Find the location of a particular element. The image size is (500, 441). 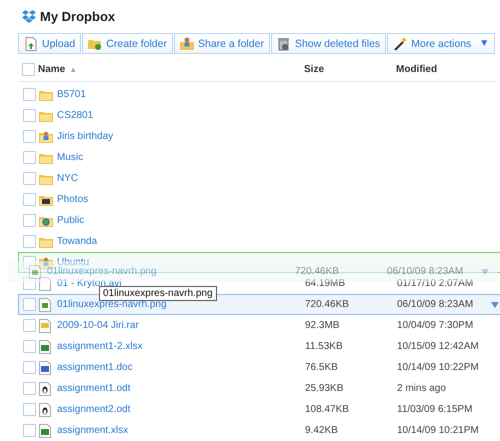

modified-date: 01/17/10 2:07AM is located at coordinates (435, 283).